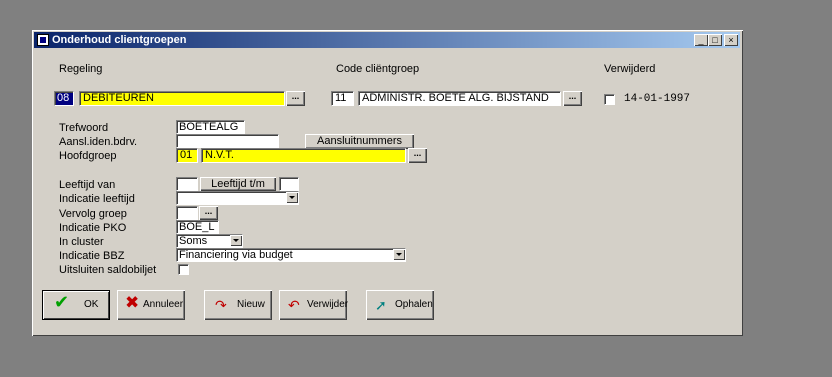 This screenshot has width=832, height=377. I want to click on new-arrow-icon: ↷, so click(221, 305).